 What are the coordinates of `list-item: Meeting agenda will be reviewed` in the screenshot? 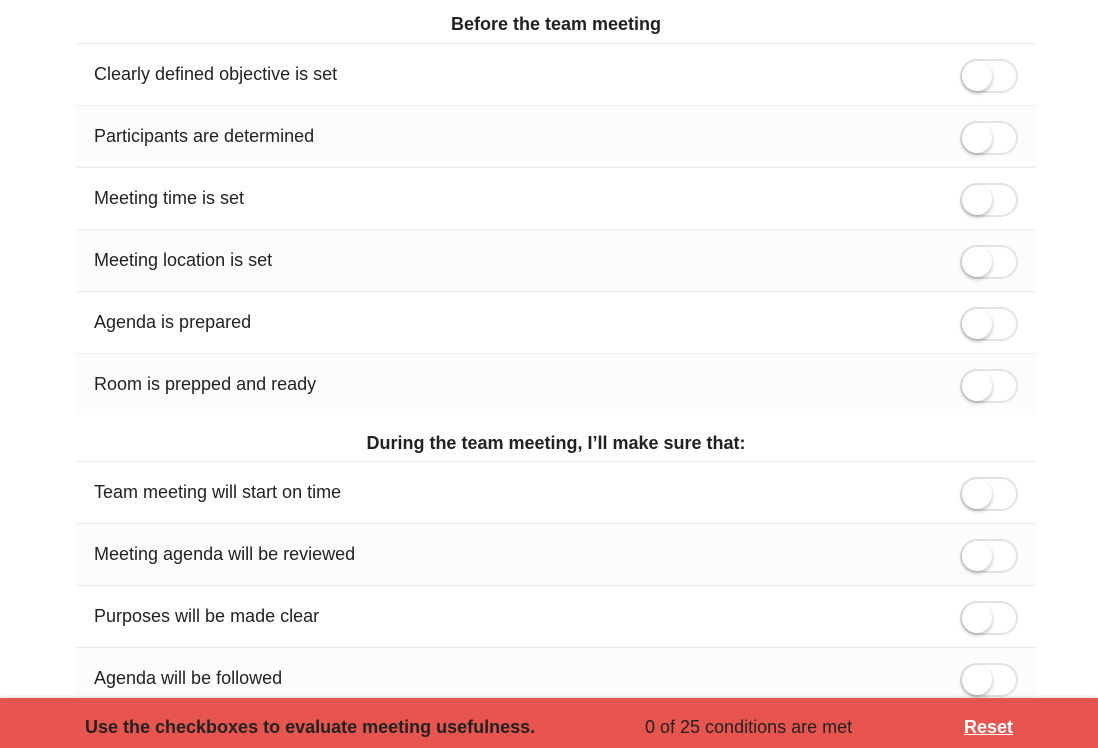 It's located at (556, 555).